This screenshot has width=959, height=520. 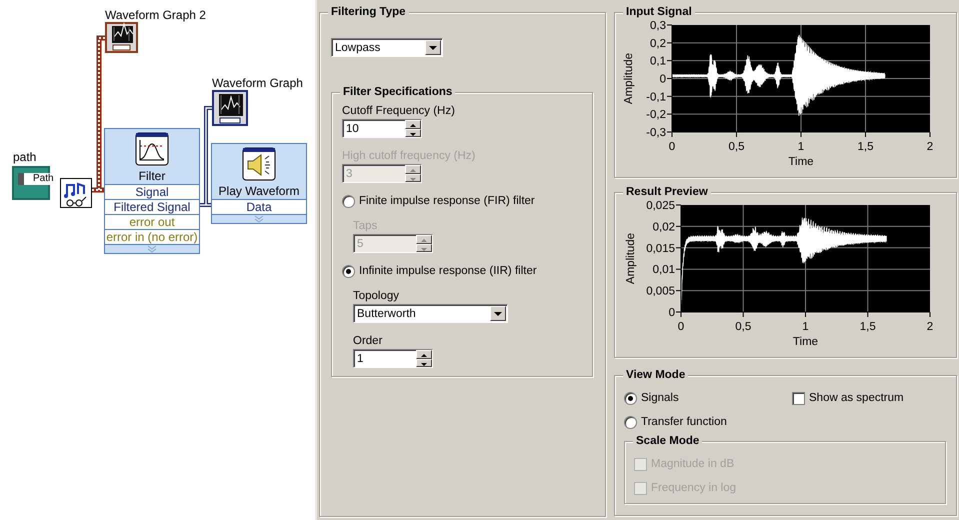 What do you see at coordinates (660, 248) in the screenshot?
I see `y-tick-label: 0,015` at bounding box center [660, 248].